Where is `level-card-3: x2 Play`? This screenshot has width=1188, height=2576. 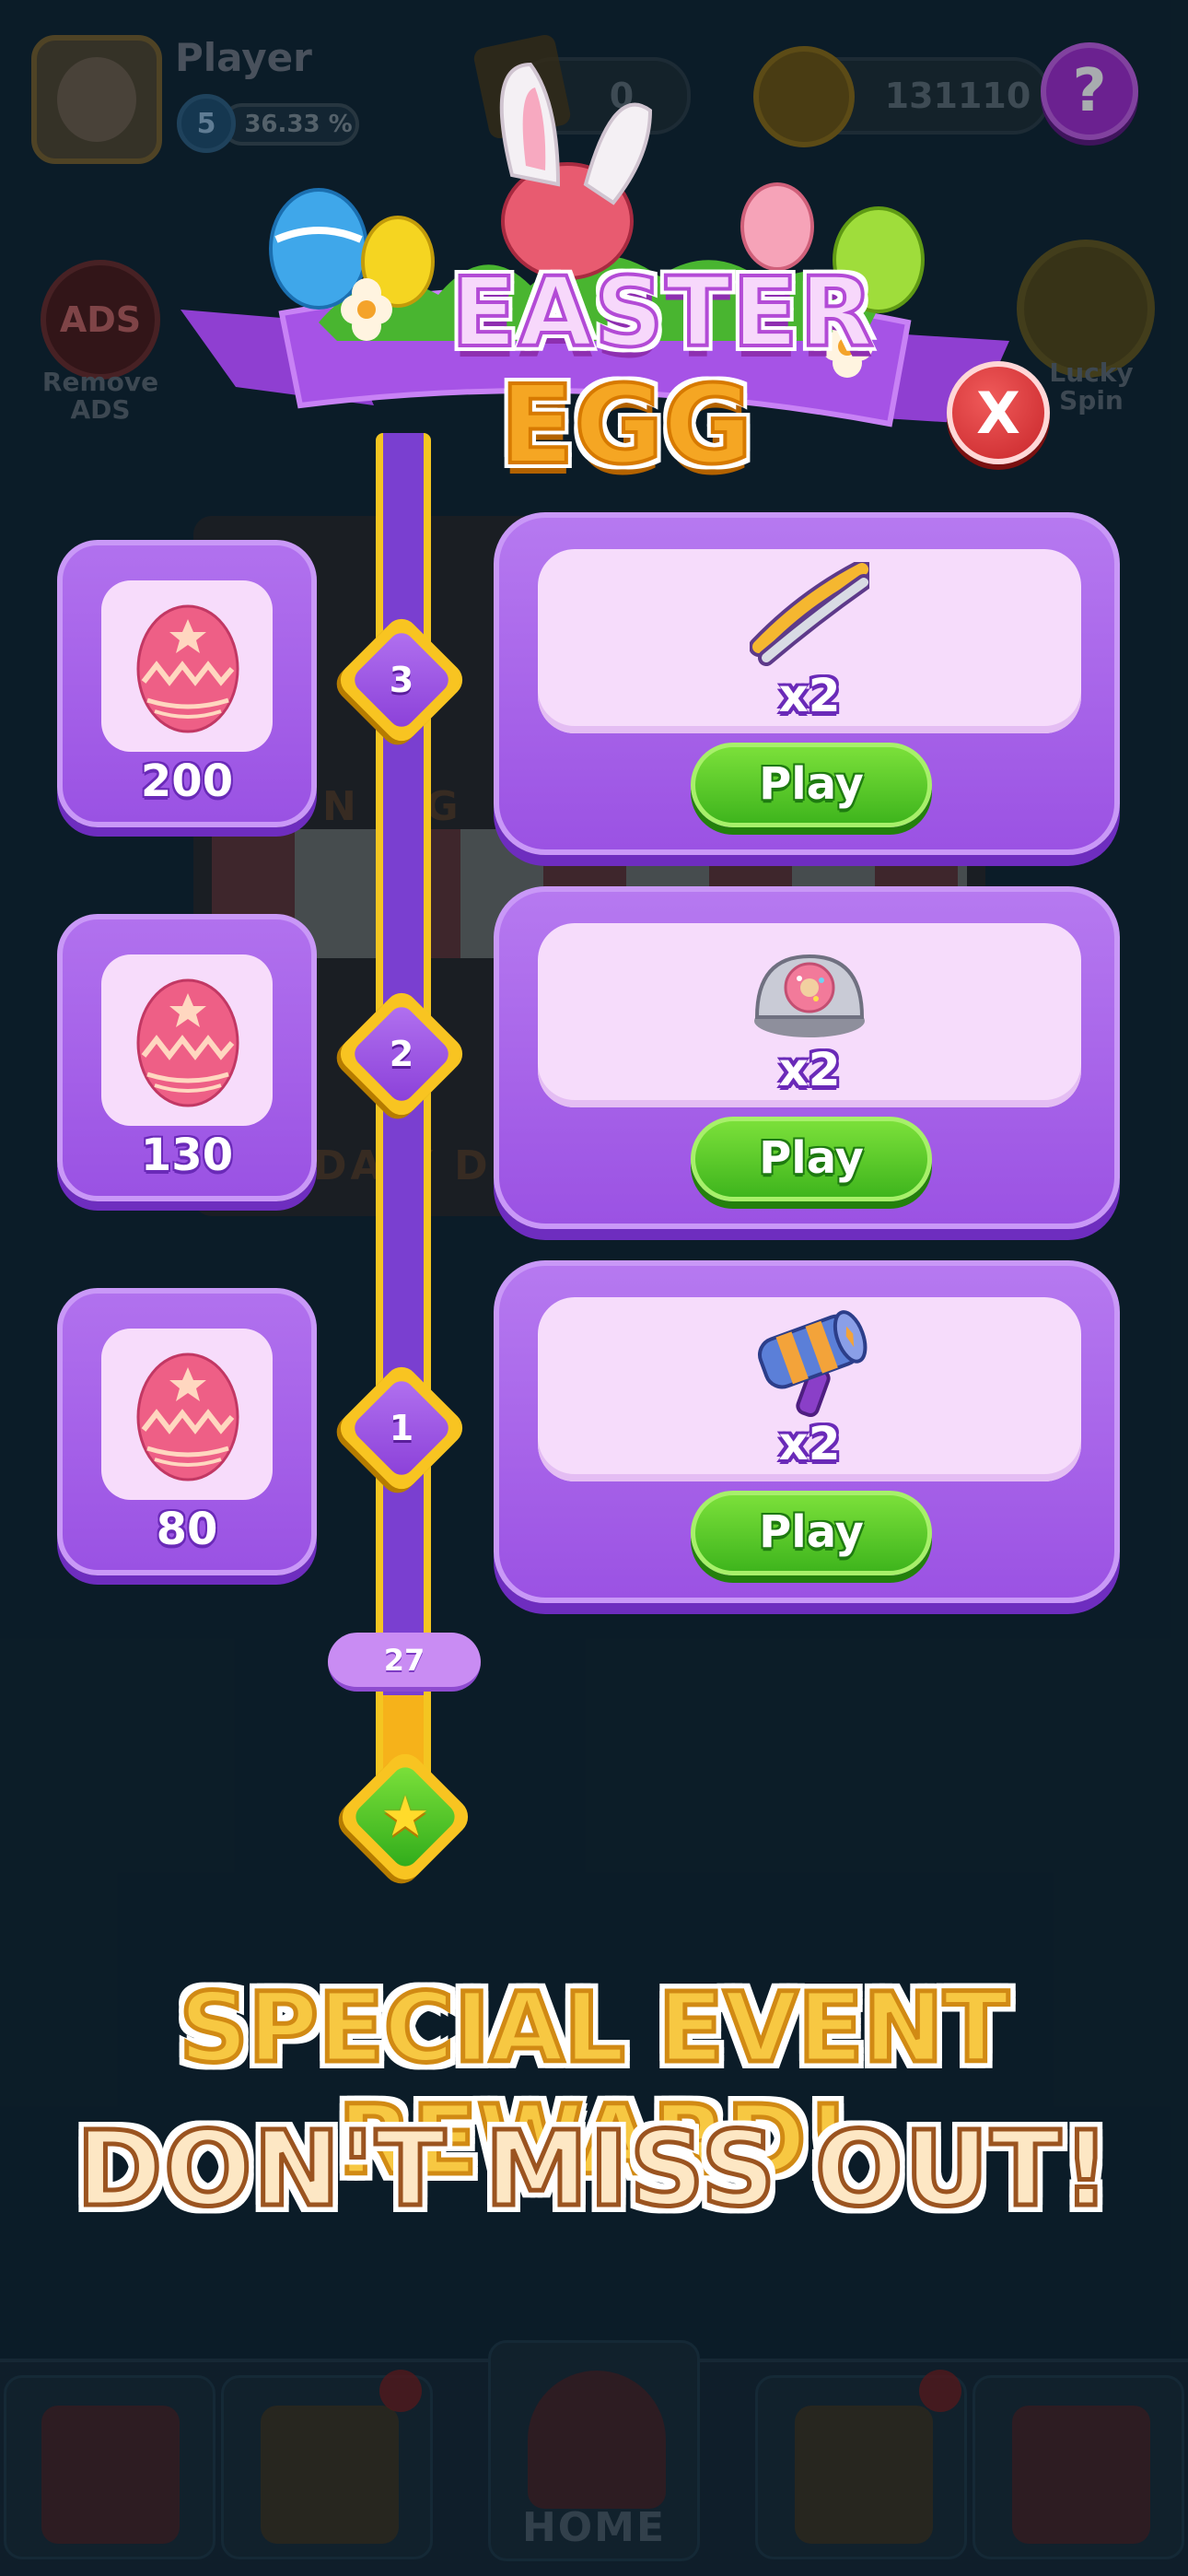
level-card-3: x2 Play is located at coordinates (807, 683).